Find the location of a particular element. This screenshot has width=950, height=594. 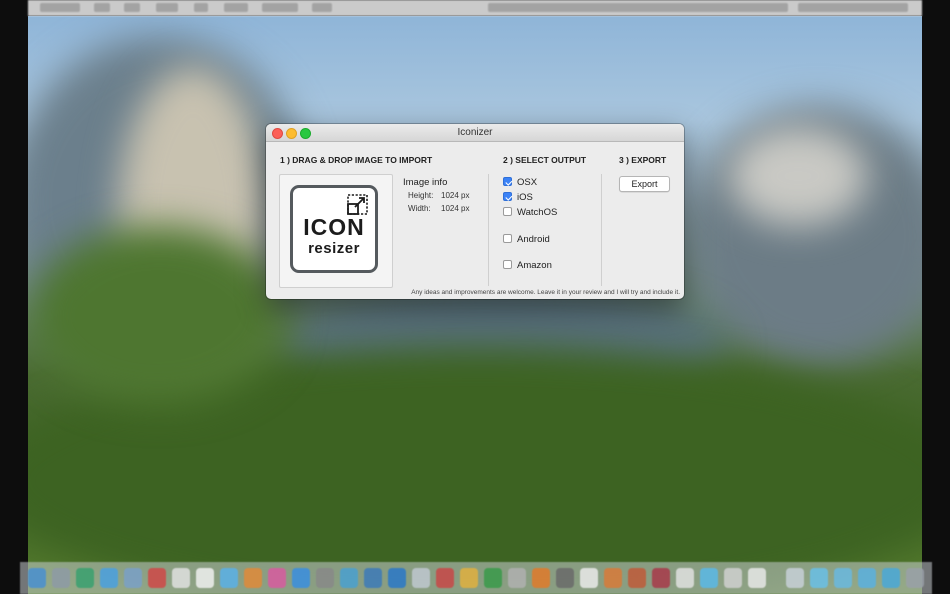

height-value: 1024 px is located at coordinates (455, 195).